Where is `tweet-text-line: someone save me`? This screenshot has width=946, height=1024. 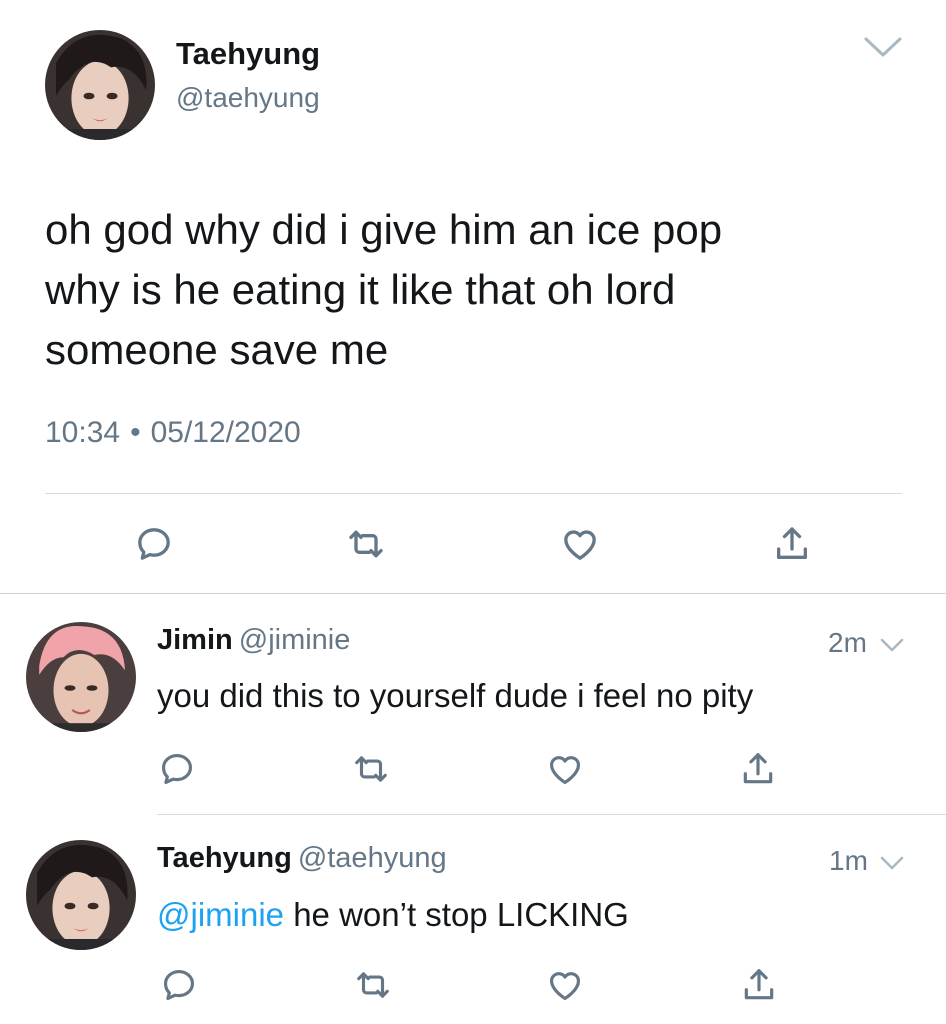
tweet-text-line: someone save me is located at coordinates (217, 349).